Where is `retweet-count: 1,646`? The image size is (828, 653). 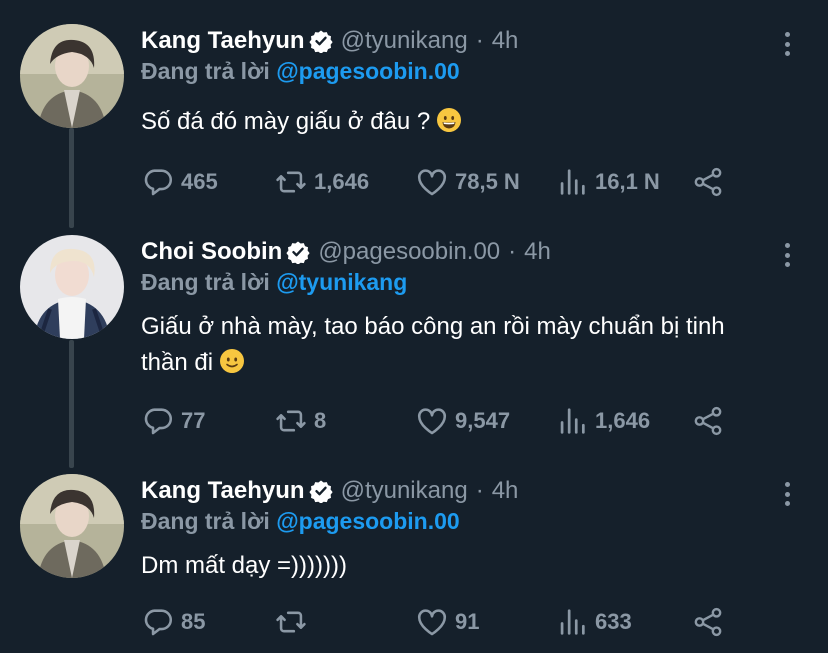 retweet-count: 1,646 is located at coordinates (342, 181).